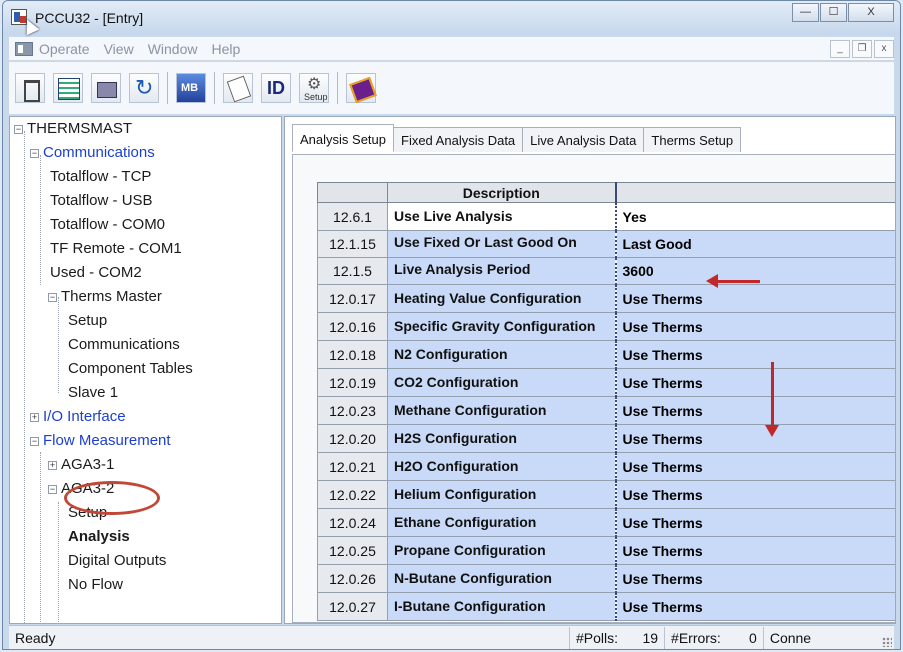 The image size is (903, 652). I want to click on tree-item-component-tables: Component Tables, so click(130, 369).